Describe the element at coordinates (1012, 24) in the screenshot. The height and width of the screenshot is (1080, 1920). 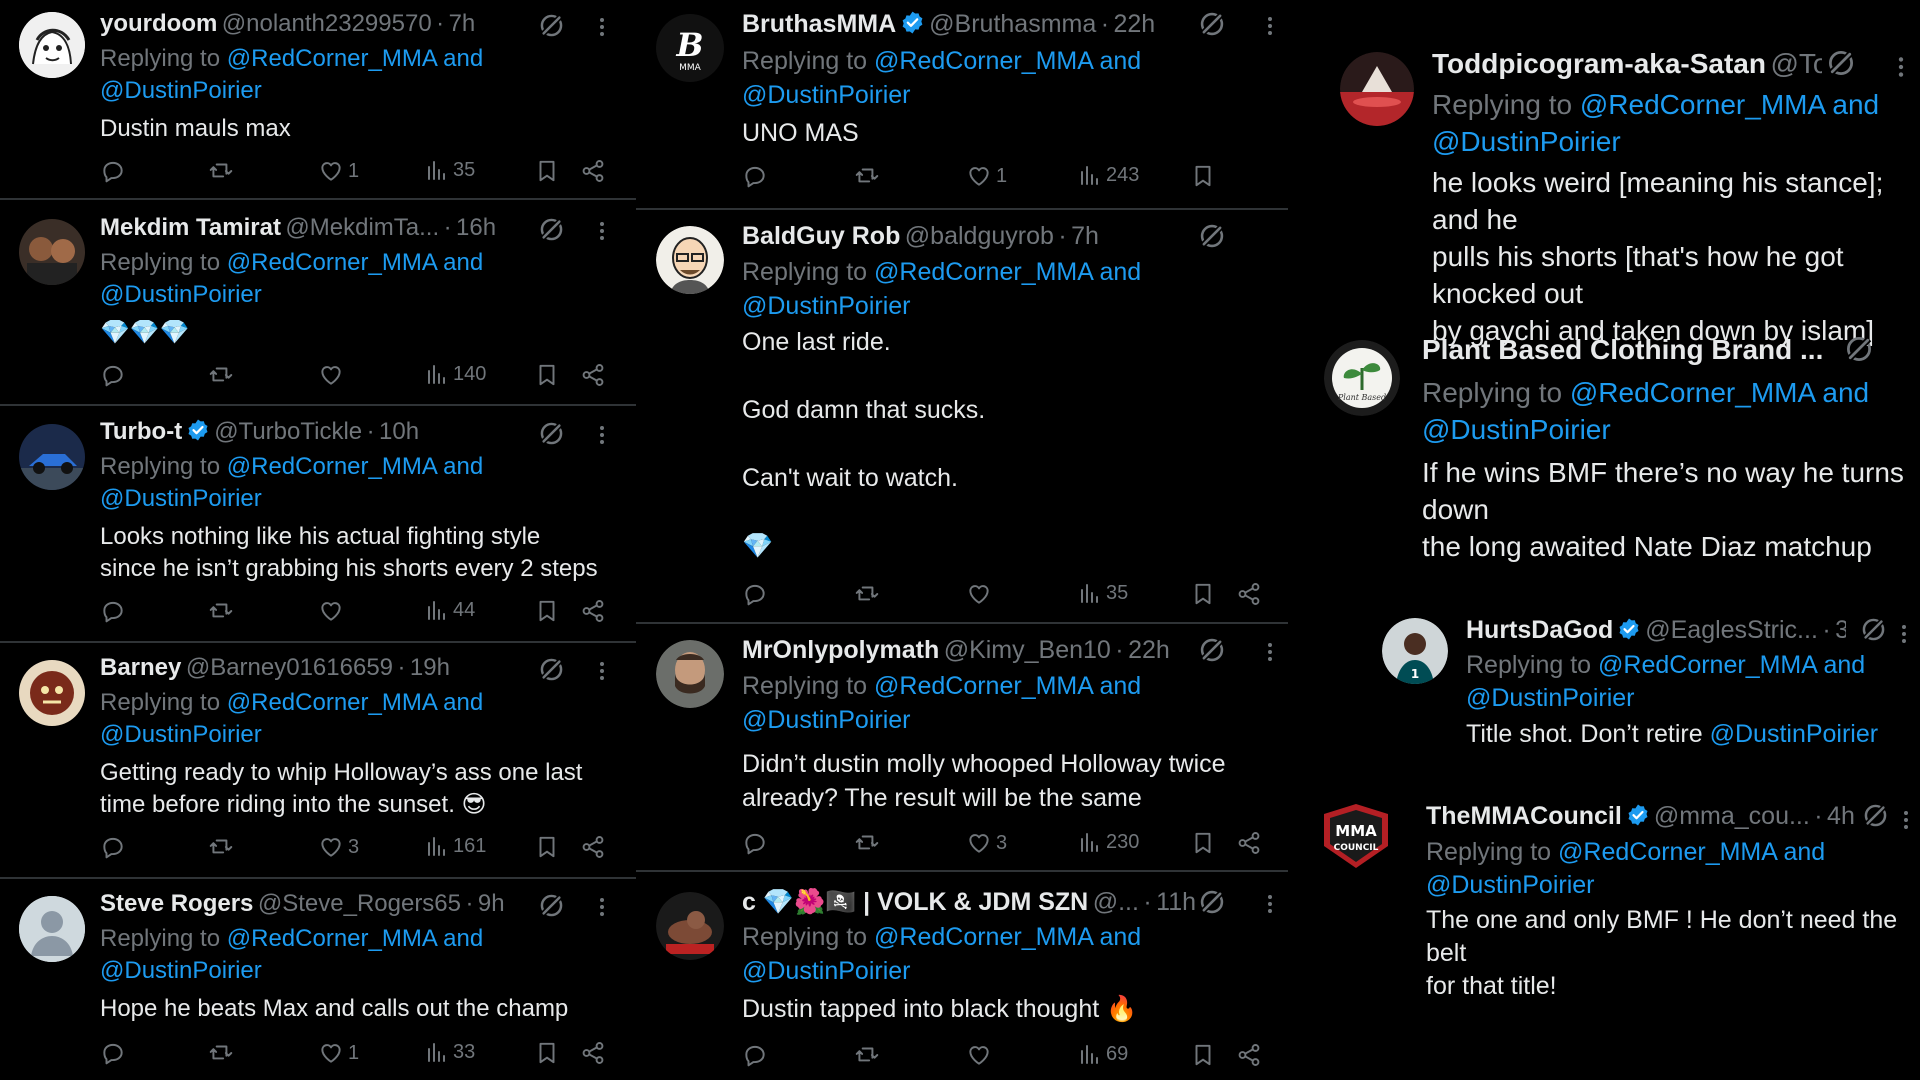
I see `user-handle: @Bruthasmma` at that location.